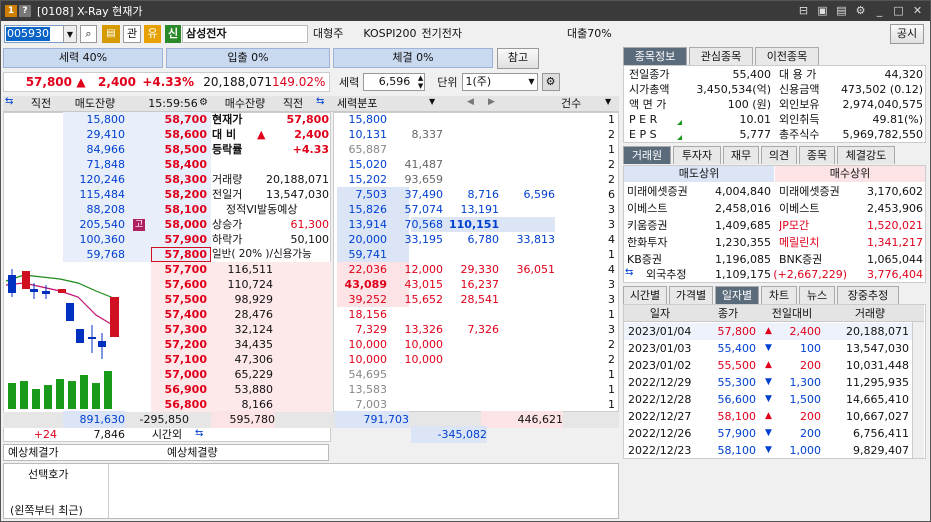  What do you see at coordinates (179, 164) in the screenshot?
I see `ask-price: 58,400` at bounding box center [179, 164].